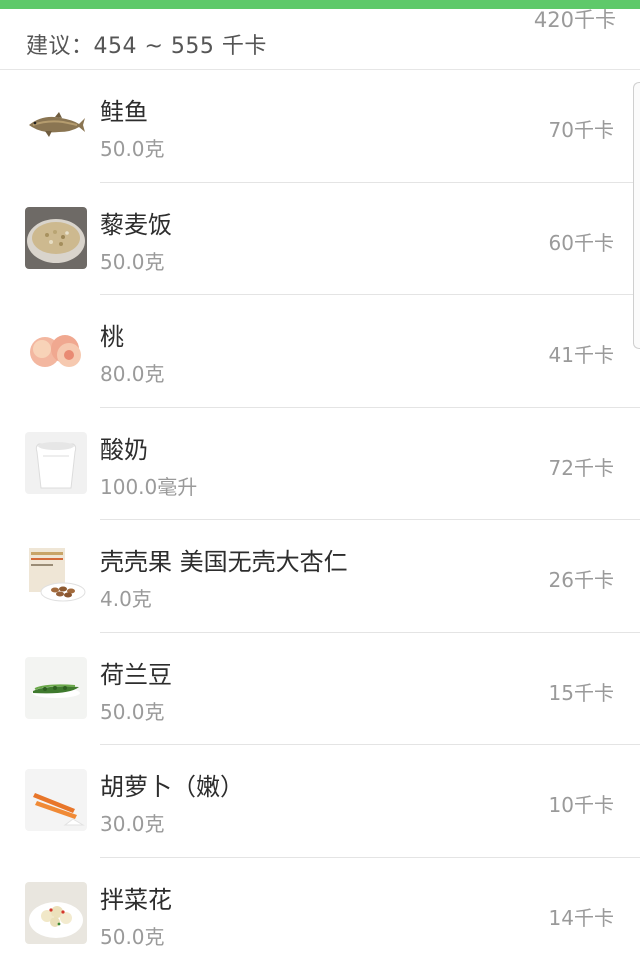 This screenshot has width=640, height=960. I want to click on food-amount: 100.0毫升, so click(149, 486).